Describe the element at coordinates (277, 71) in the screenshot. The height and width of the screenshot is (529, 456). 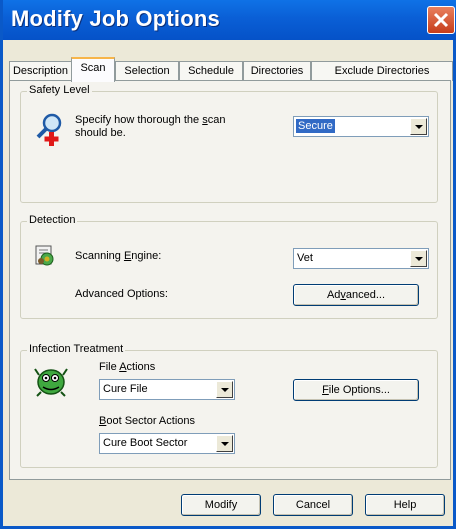
I see `tab-directories: Directories` at that location.